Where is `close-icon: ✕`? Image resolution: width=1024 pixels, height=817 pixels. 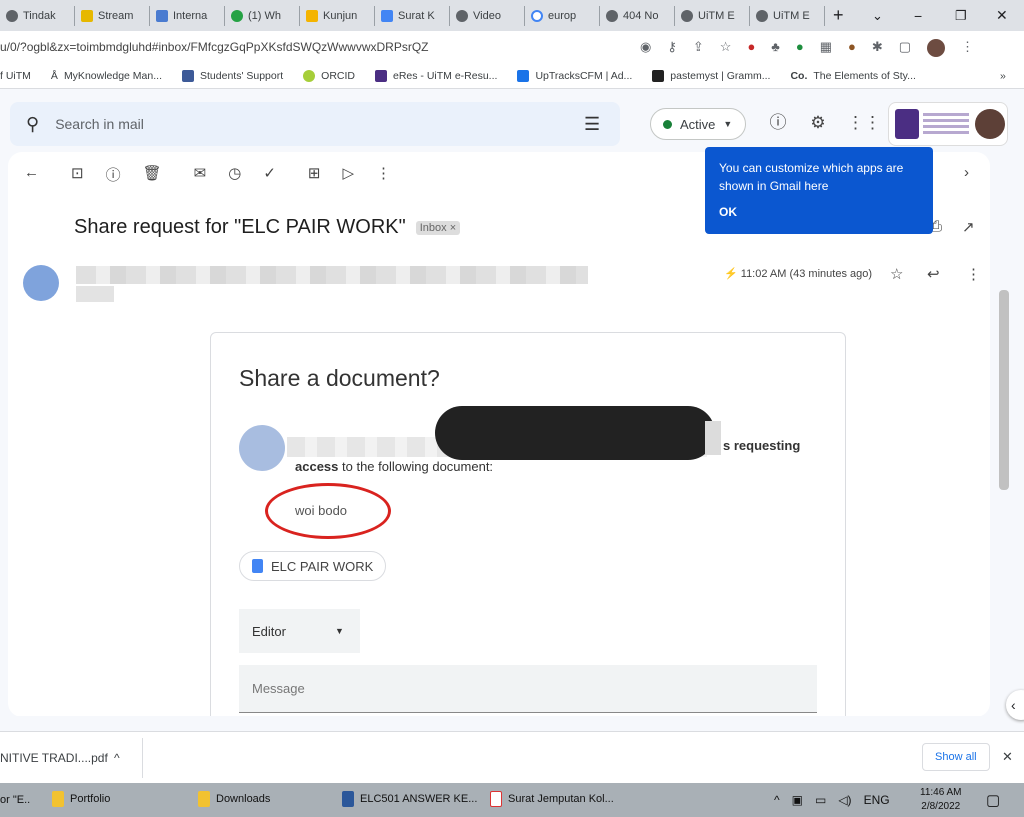 close-icon: ✕ is located at coordinates (1007, 757).